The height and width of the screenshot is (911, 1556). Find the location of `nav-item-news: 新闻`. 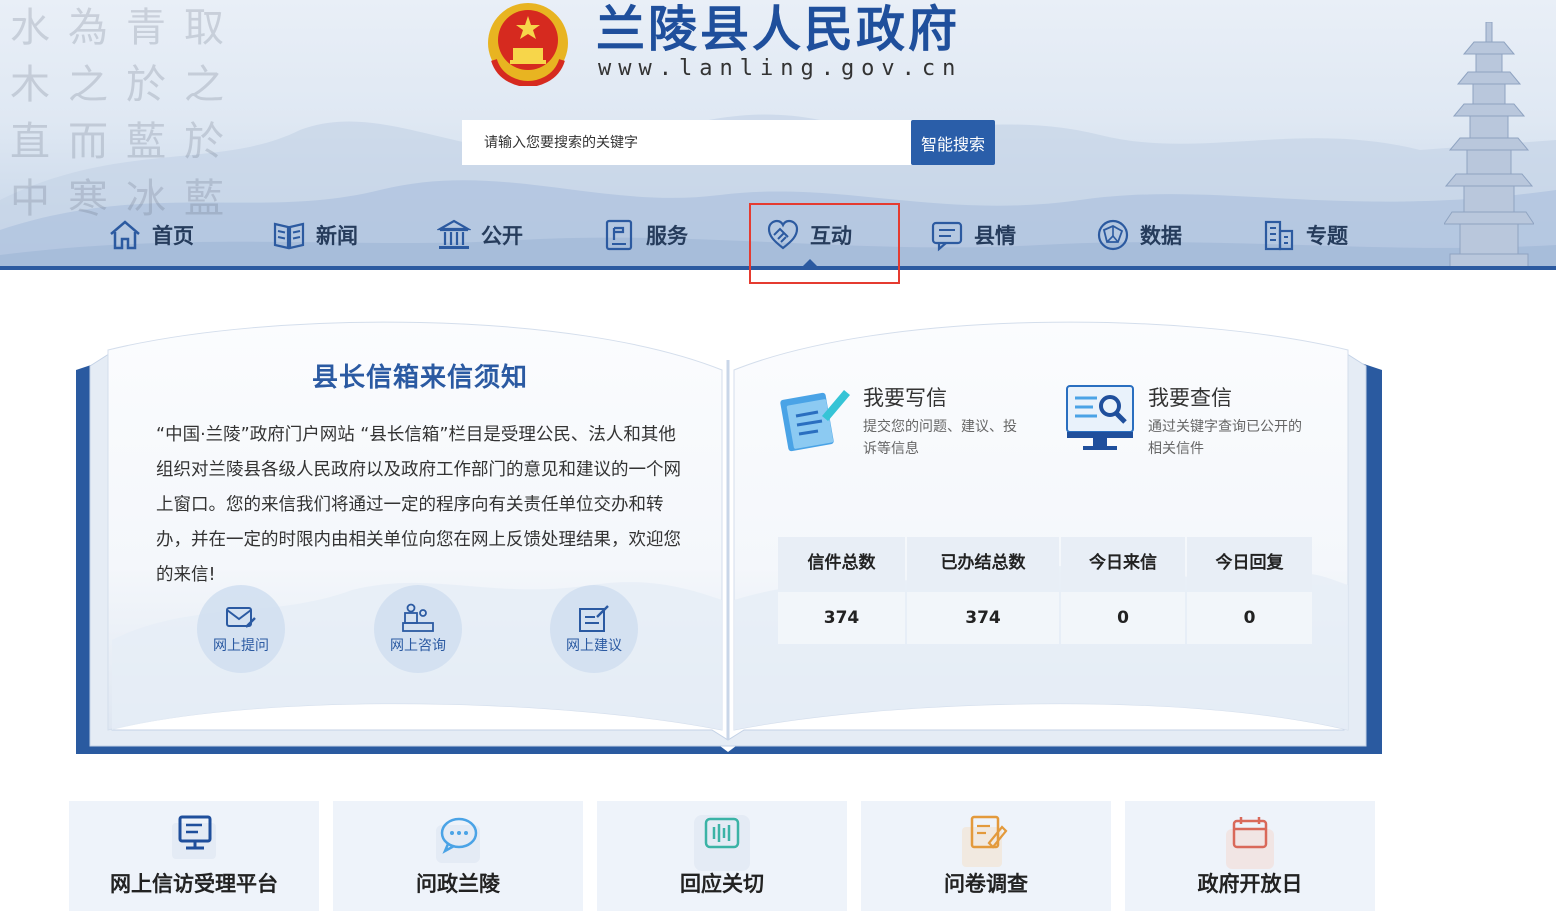

nav-item-news: 新闻 is located at coordinates (315, 235).